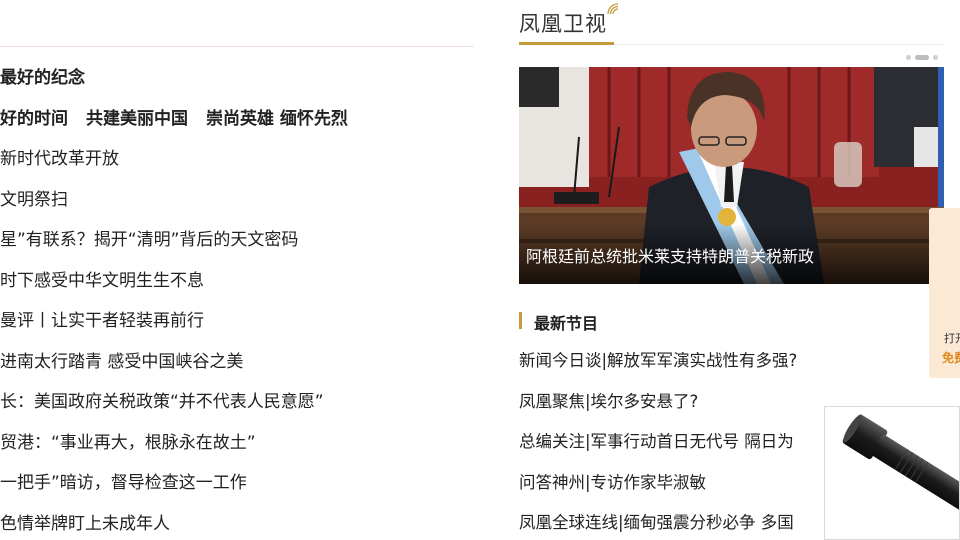 Image resolution: width=960 pixels, height=540 pixels. I want to click on news-item: 一把手”暗访，督导检查这一工作, so click(237, 483).